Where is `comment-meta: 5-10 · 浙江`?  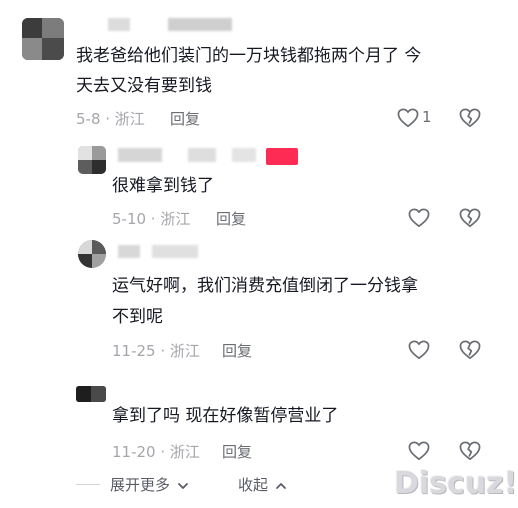
comment-meta: 5-10 · 浙江 is located at coordinates (151, 219).